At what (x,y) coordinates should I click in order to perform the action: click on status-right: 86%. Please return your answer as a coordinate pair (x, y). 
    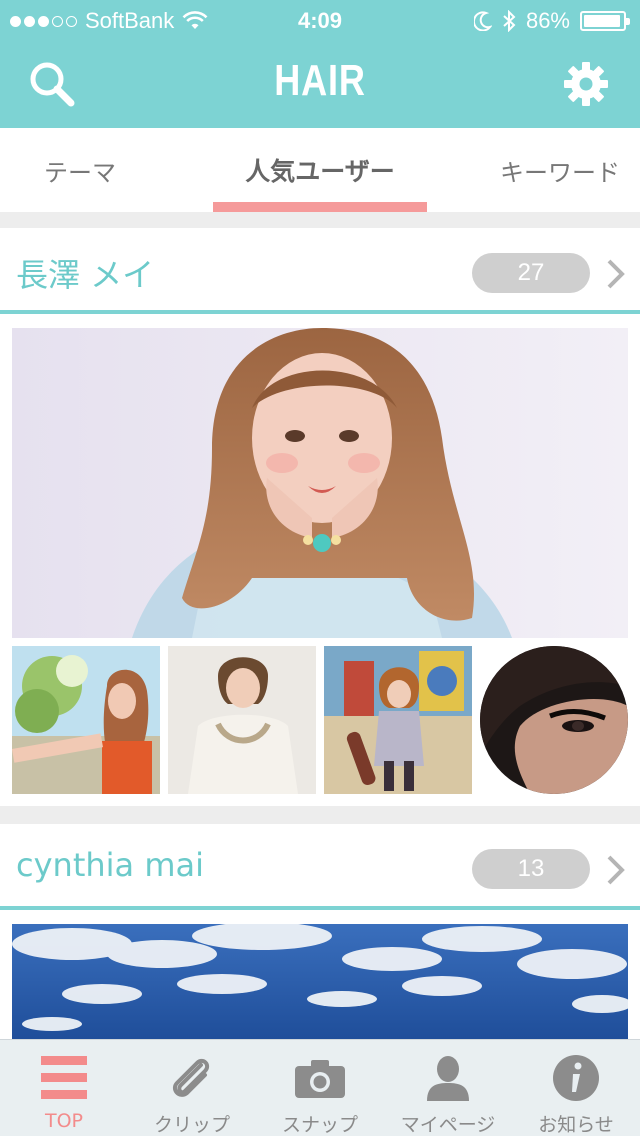
    Looking at the image, I should click on (551, 21).